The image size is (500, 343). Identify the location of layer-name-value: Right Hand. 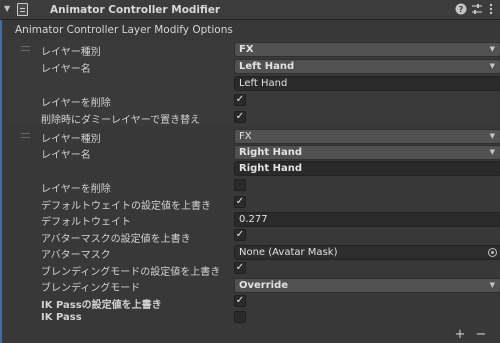
(271, 152).